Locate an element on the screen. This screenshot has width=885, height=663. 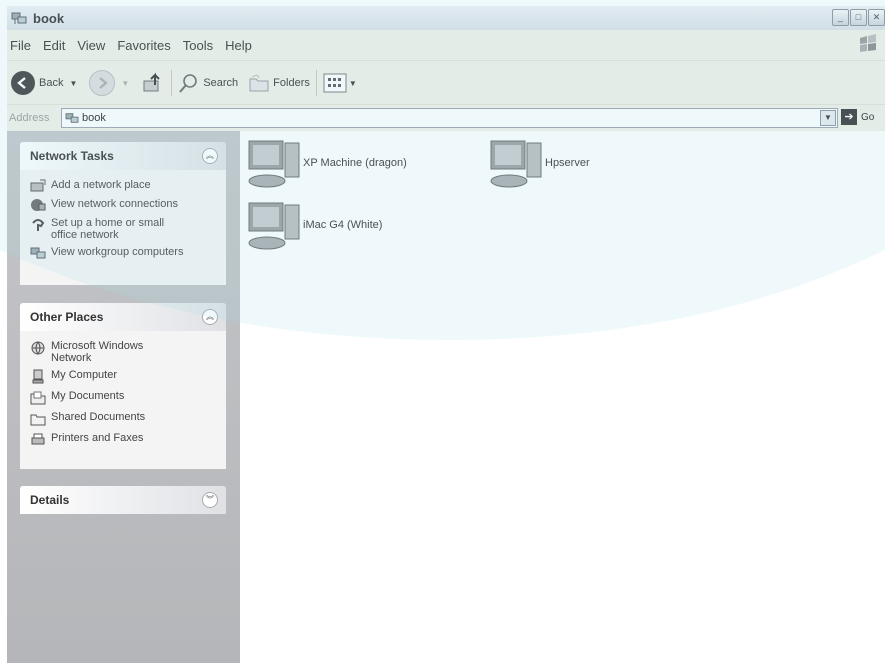
forward-dropdown-icon: ▼ is located at coordinates (125, 83).